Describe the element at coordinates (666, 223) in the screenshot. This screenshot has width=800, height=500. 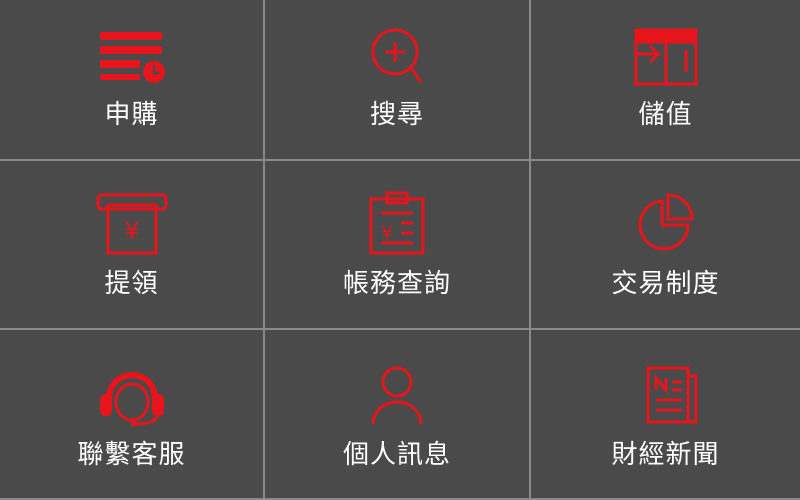
I see `pie-chart-icon` at that location.